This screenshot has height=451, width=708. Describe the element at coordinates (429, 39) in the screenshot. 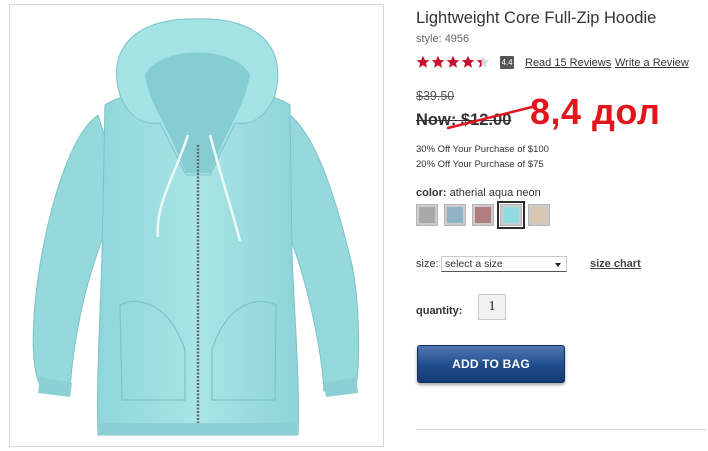

I see `style-label: style:` at that location.